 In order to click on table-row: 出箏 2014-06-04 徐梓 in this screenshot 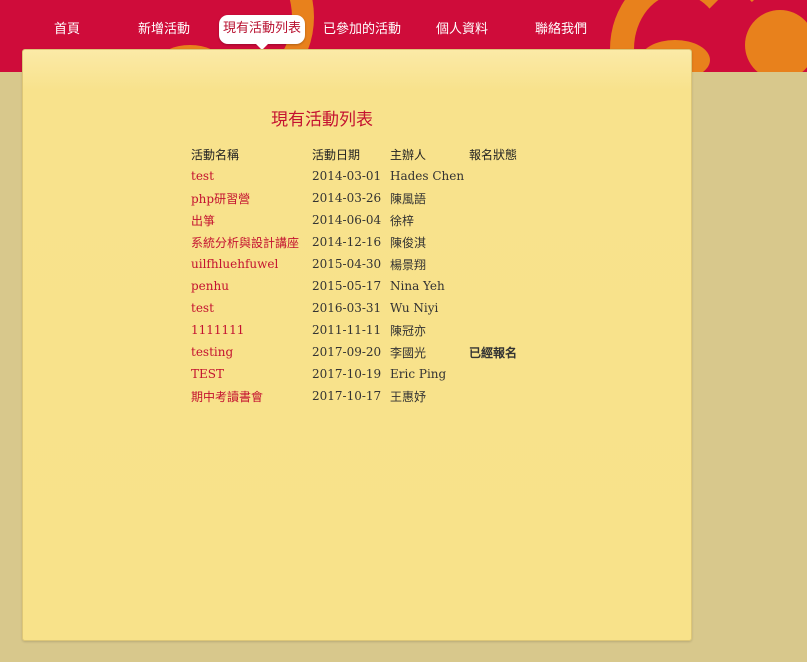, I will do `click(360, 220)`.